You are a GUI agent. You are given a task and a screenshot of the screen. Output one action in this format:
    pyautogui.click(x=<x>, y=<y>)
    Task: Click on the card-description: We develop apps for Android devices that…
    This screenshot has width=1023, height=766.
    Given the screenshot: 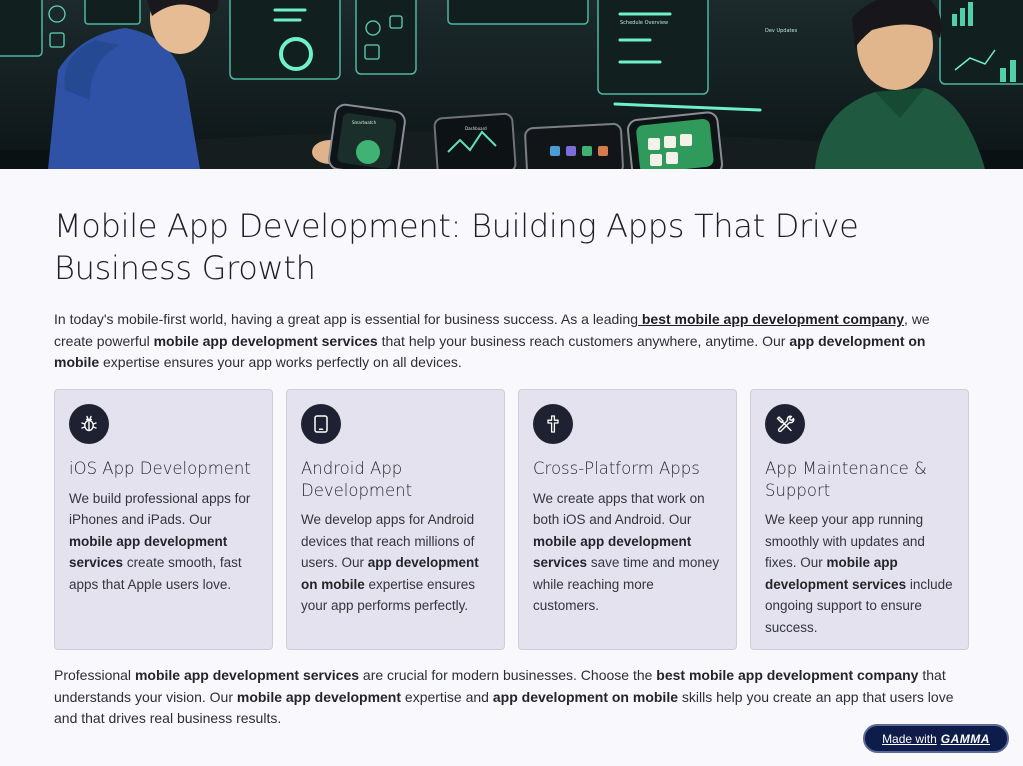 What is the action you would take?
    pyautogui.click(x=395, y=563)
    